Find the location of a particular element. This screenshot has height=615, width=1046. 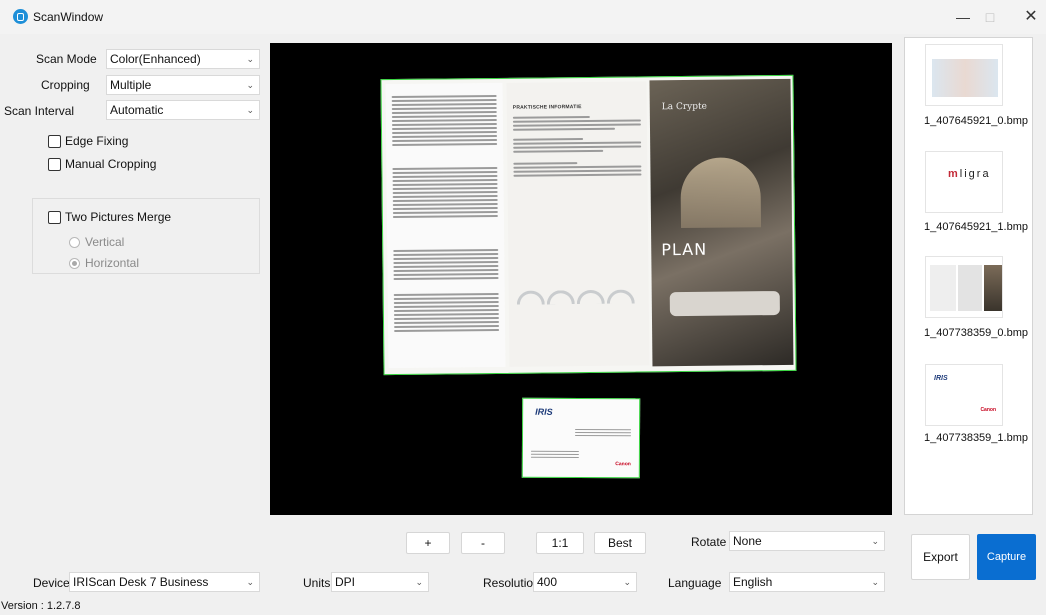

resolution-select: 400 ⌄ is located at coordinates (585, 582).